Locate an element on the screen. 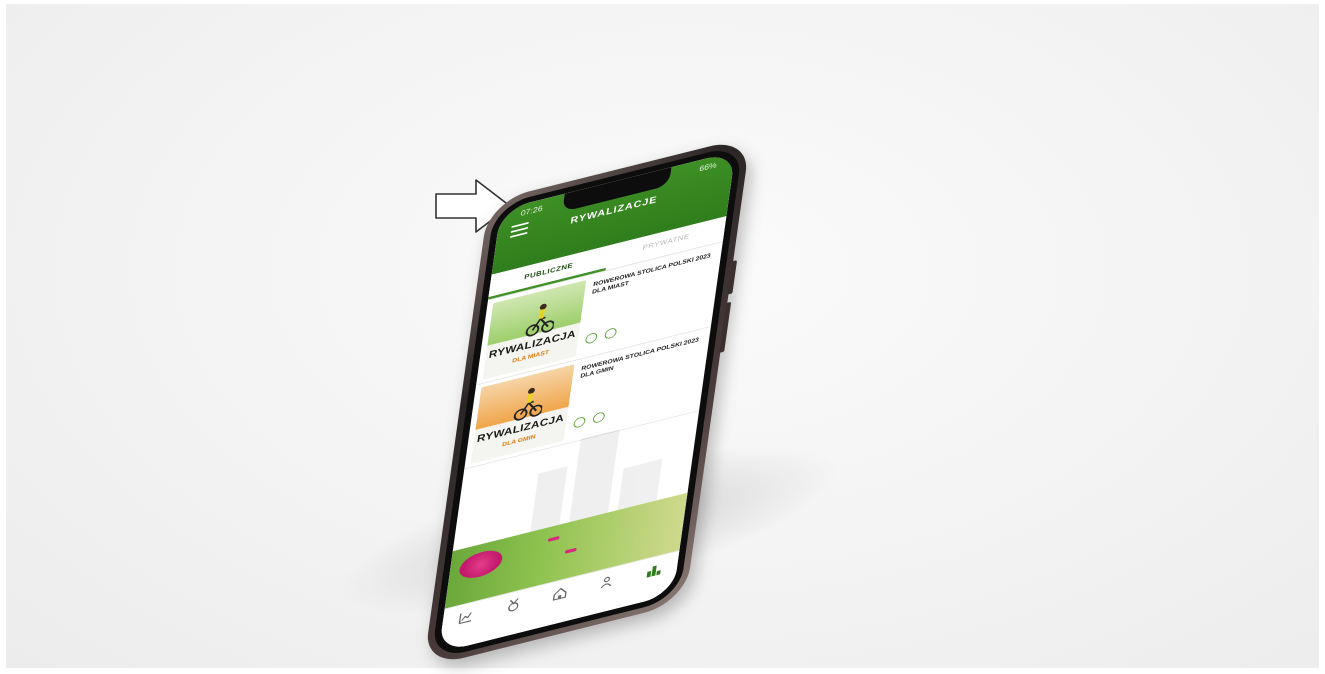  chart-icon is located at coordinates (465, 618).